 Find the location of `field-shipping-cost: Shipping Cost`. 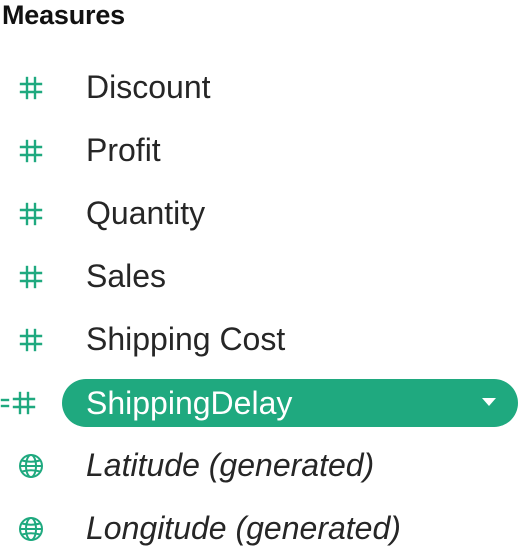

field-shipping-cost: Shipping Cost is located at coordinates (260, 339).